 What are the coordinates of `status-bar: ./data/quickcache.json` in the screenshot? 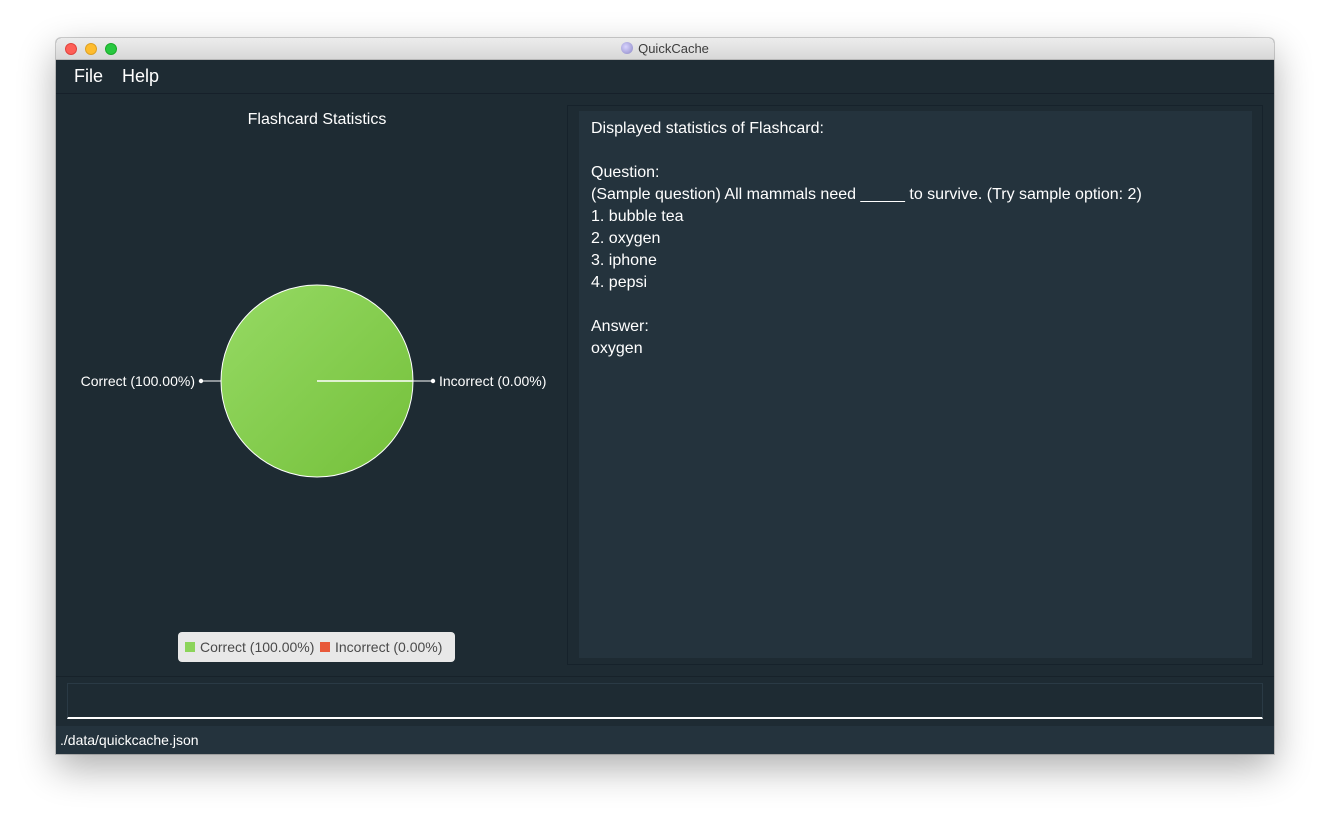 It's located at (665, 740).